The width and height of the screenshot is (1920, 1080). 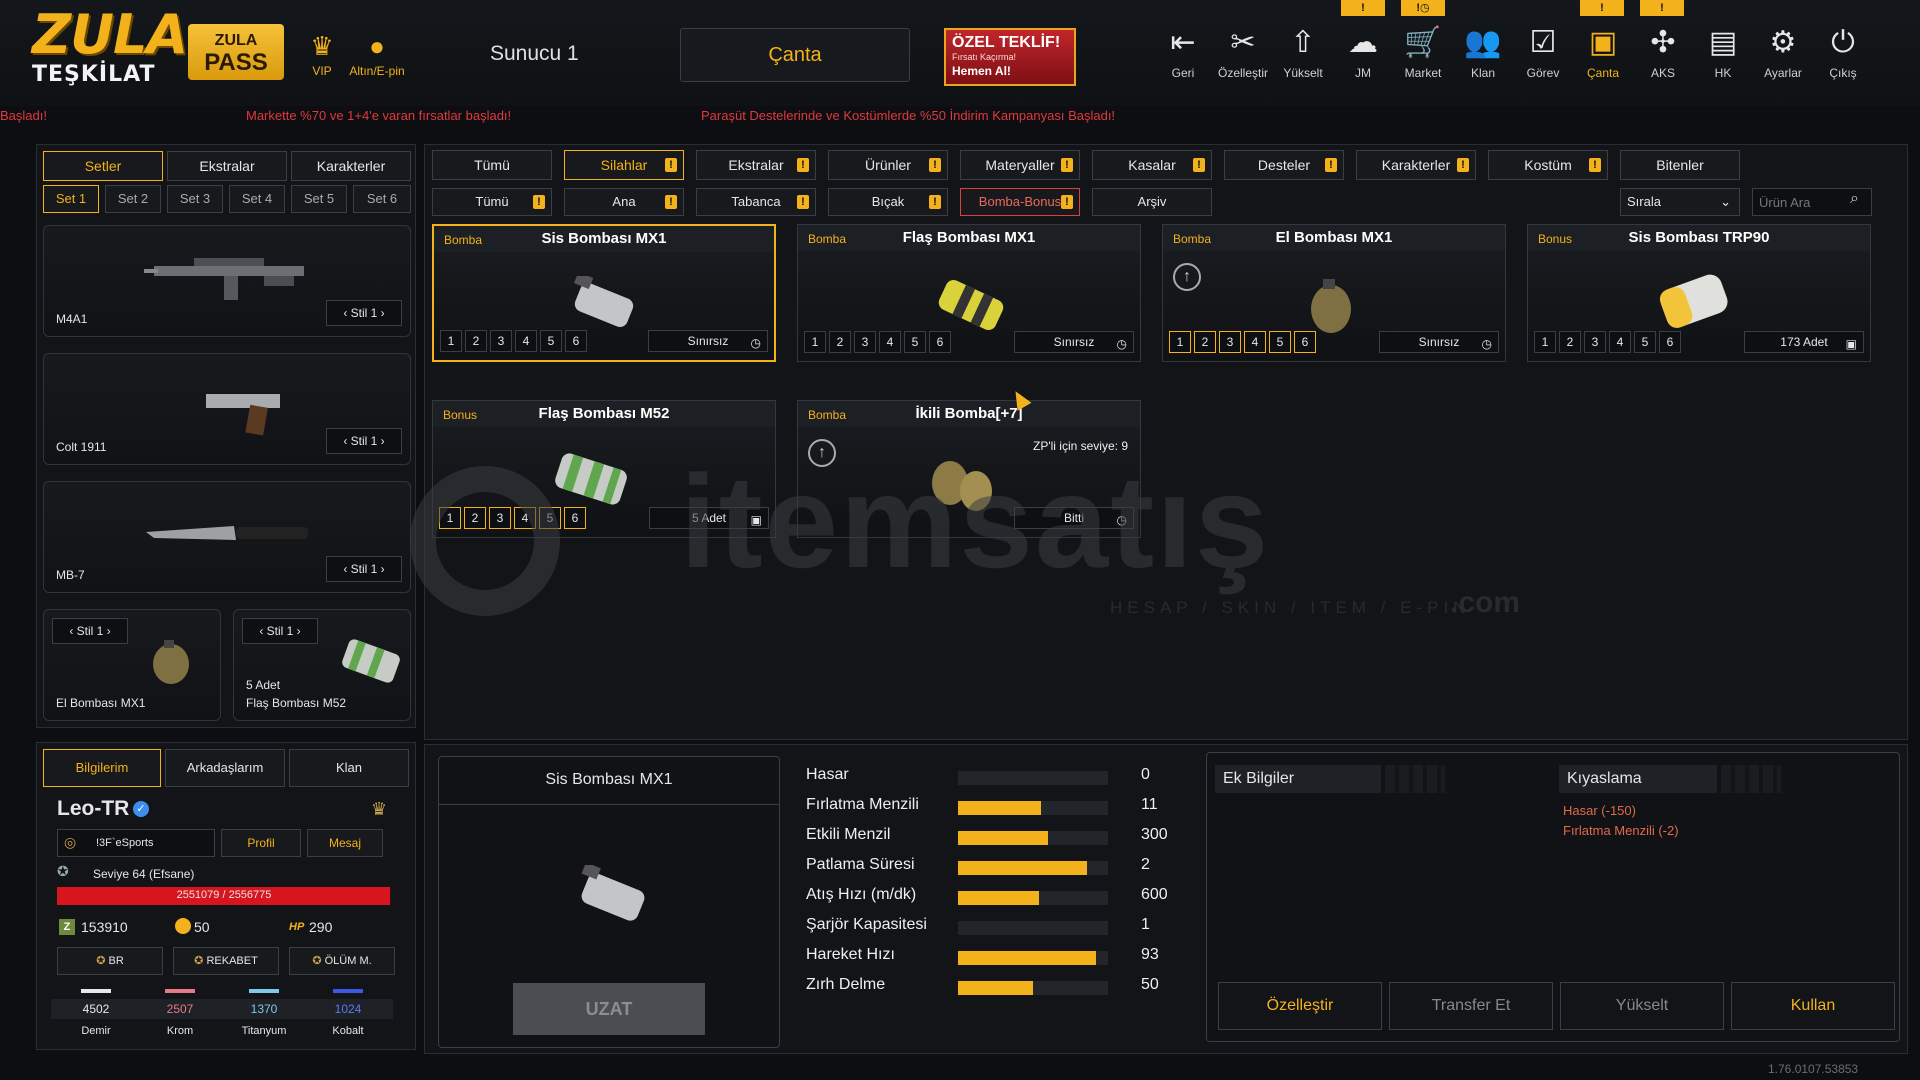 I want to click on nav-aks: ✣ AKS, so click(x=1663, y=52).